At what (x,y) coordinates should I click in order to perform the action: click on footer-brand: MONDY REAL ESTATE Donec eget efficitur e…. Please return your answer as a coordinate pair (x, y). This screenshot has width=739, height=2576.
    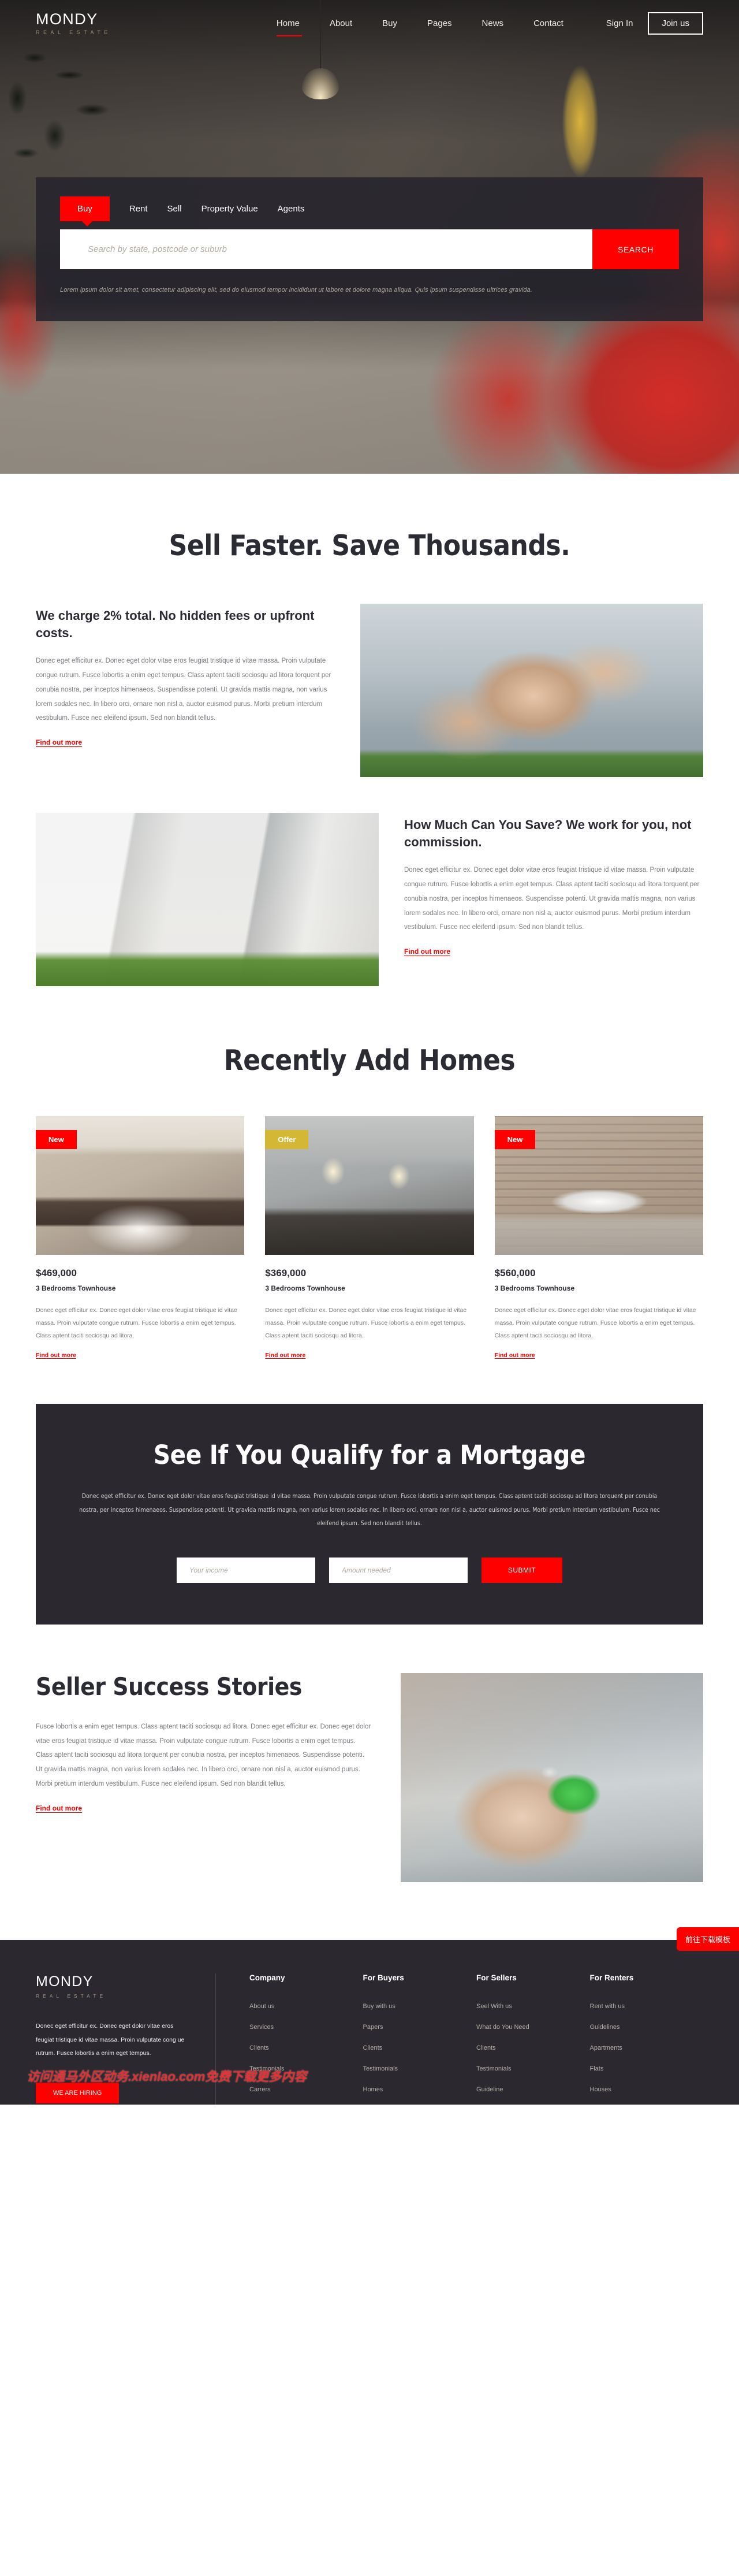
    Looking at the image, I should click on (126, 2039).